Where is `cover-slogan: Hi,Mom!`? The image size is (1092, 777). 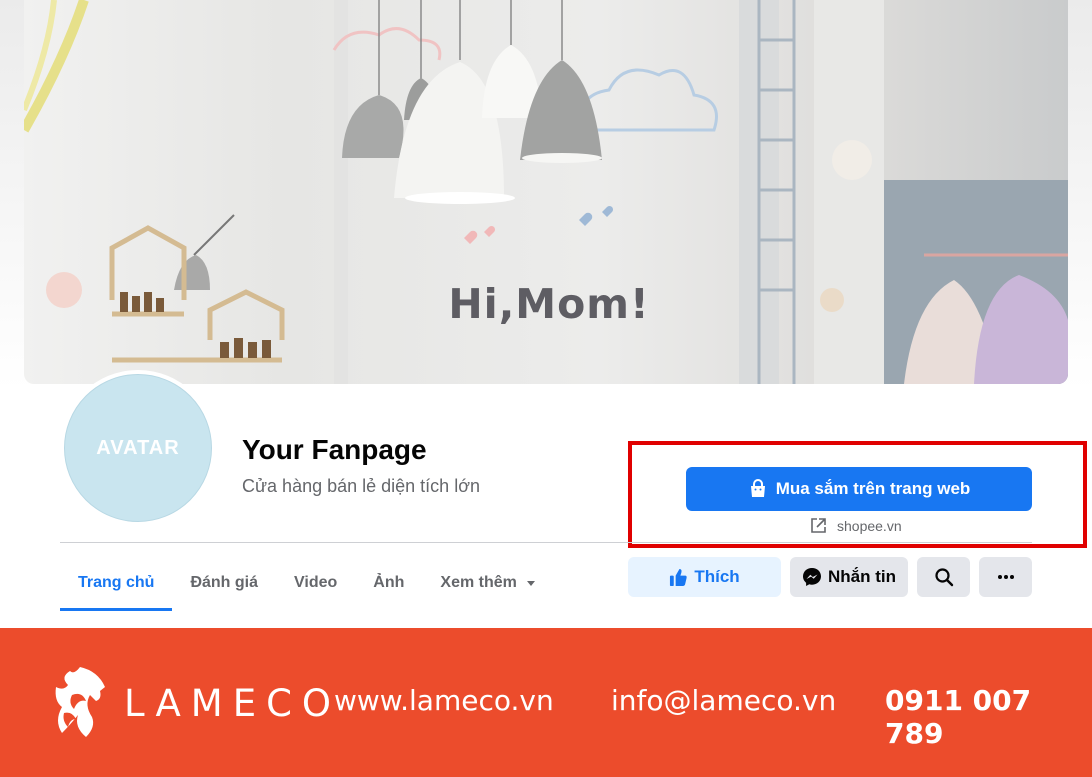
cover-slogan: Hi,Mom! is located at coordinates (549, 304).